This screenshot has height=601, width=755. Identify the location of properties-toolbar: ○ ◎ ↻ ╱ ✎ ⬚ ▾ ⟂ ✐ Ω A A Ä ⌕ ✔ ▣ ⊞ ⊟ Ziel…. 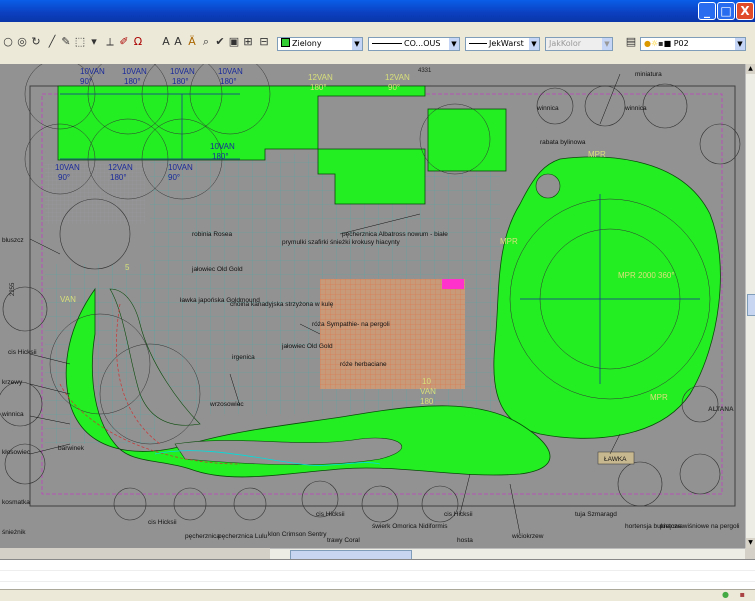
(377, 43).